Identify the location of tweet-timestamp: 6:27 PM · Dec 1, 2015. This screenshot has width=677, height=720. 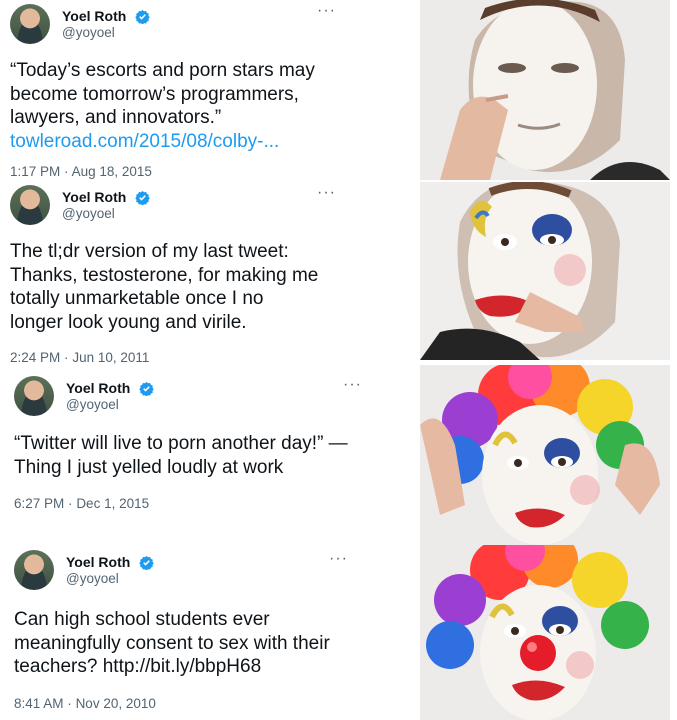
(81, 503).